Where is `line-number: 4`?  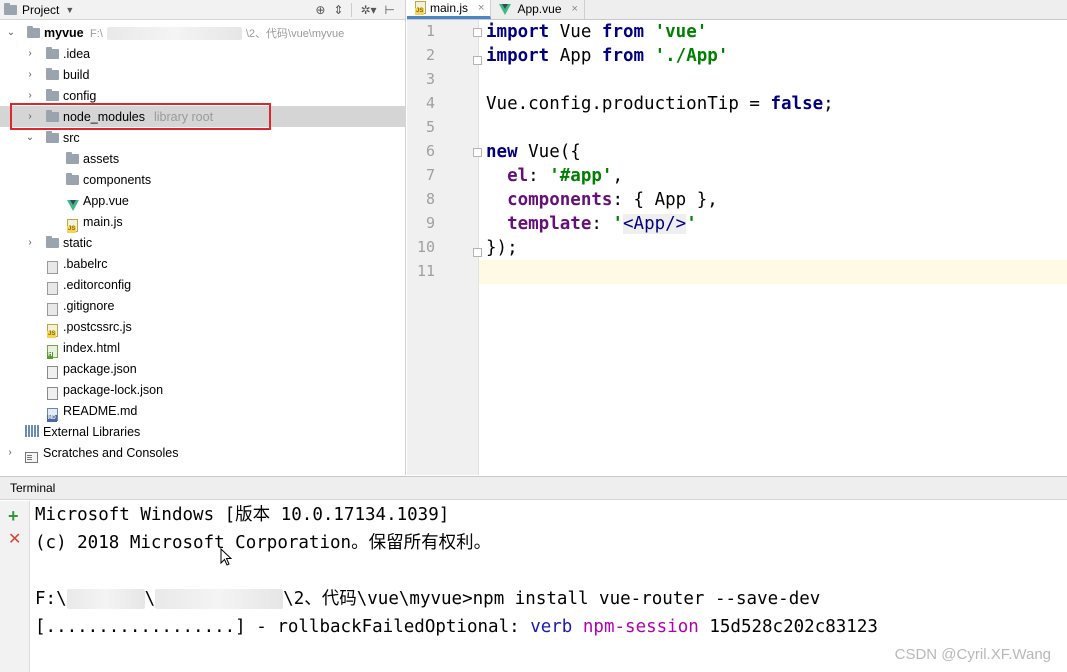 line-number: 4 is located at coordinates (430, 103).